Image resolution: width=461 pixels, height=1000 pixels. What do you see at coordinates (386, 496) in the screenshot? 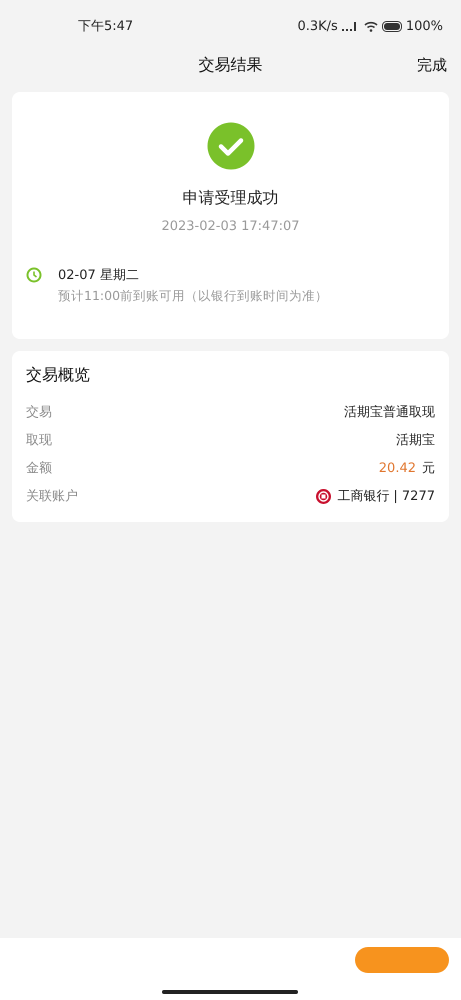
I see `bank-account: 工商银行 | 7277` at bounding box center [386, 496].